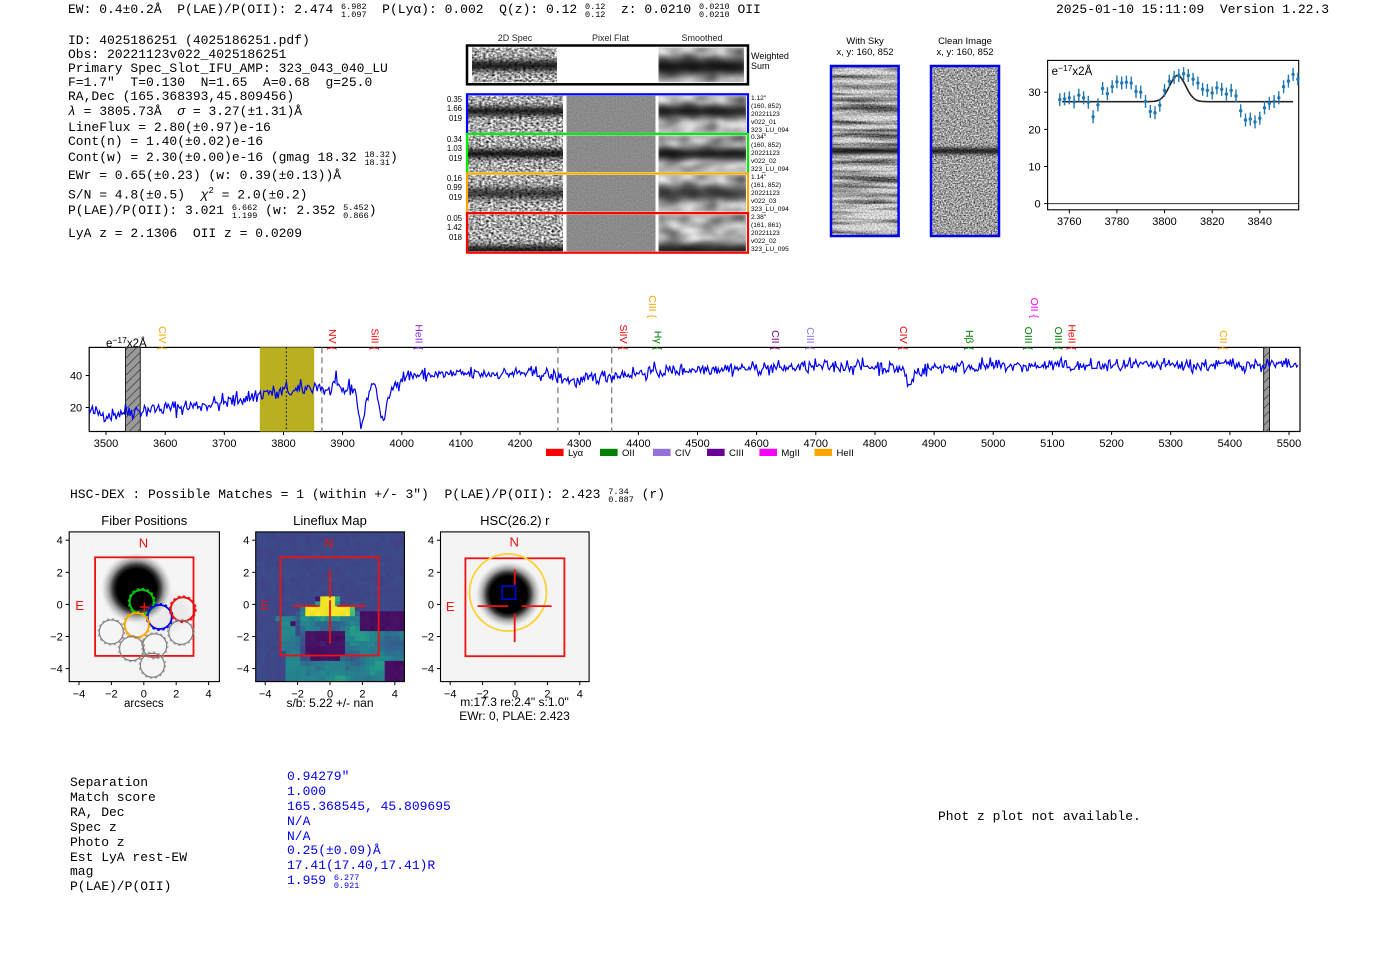 The height and width of the screenshot is (953, 1400). Describe the element at coordinates (515, 520) in the screenshot. I see `svg-text: HSC(26.2) r` at that location.